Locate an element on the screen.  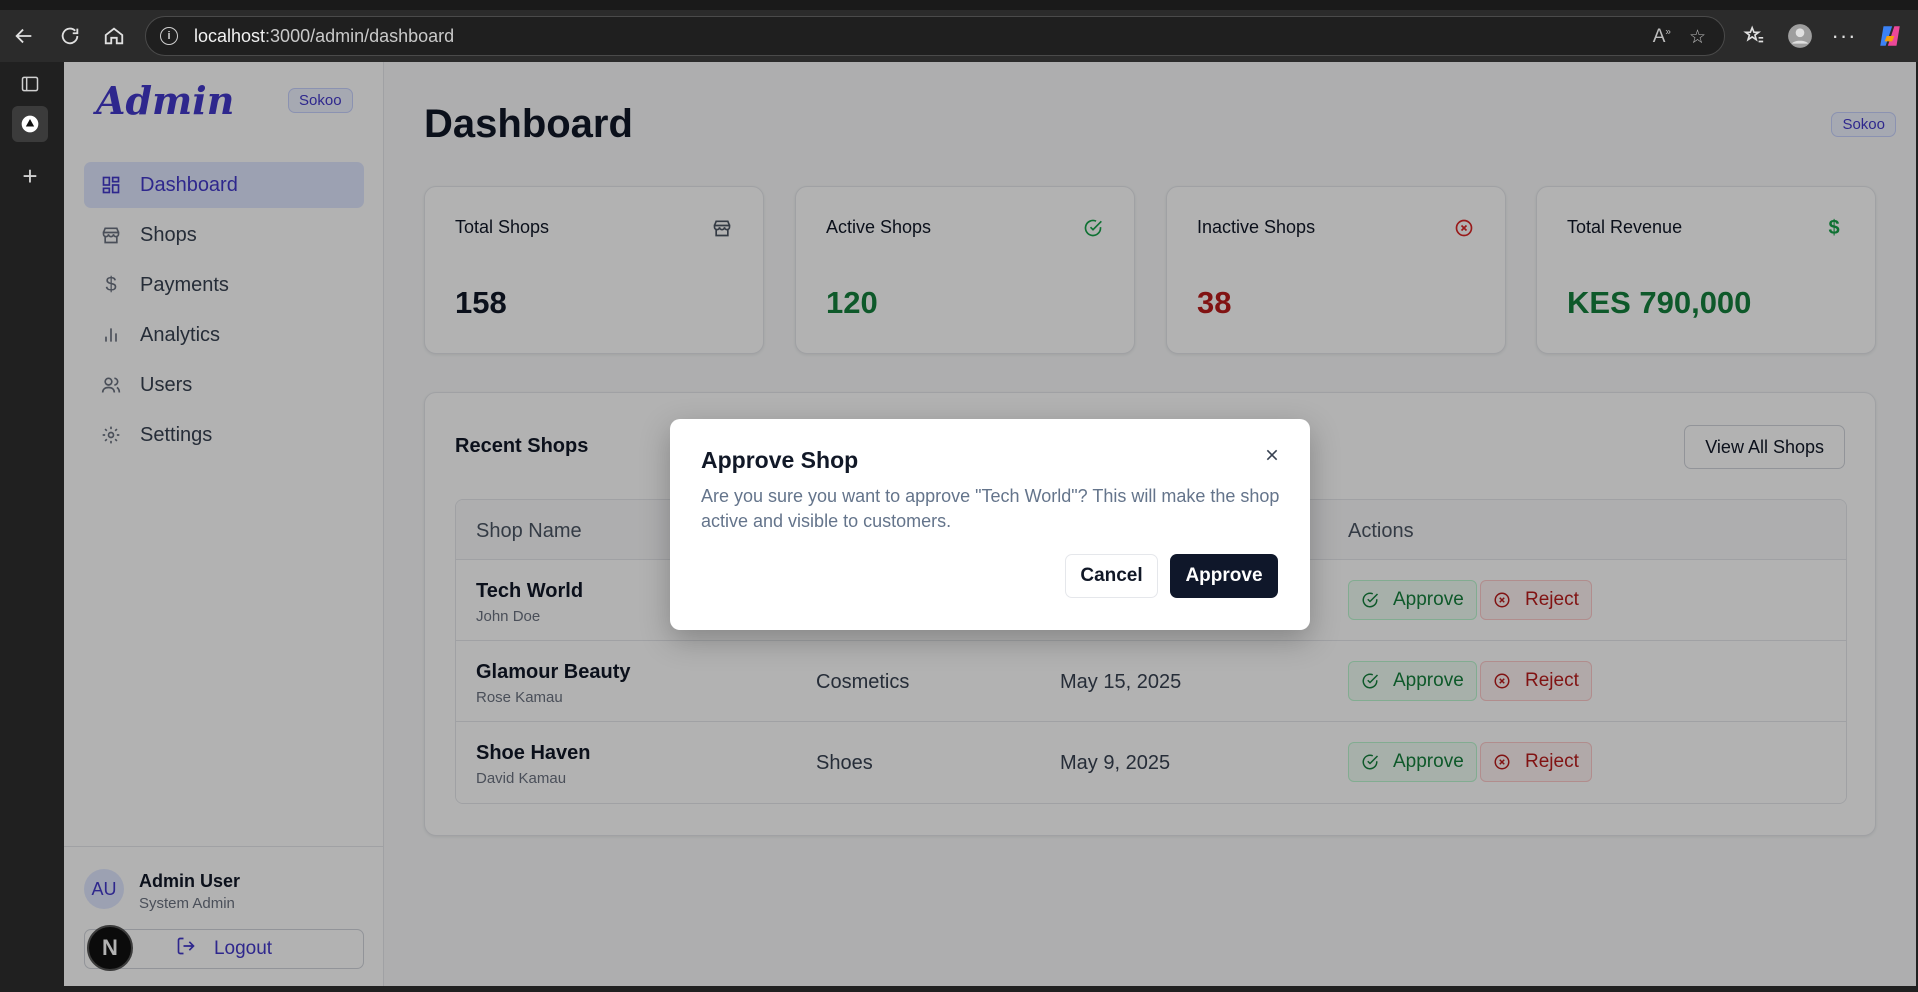
favorite-star-icon: ☆ is located at coordinates (1697, 37).